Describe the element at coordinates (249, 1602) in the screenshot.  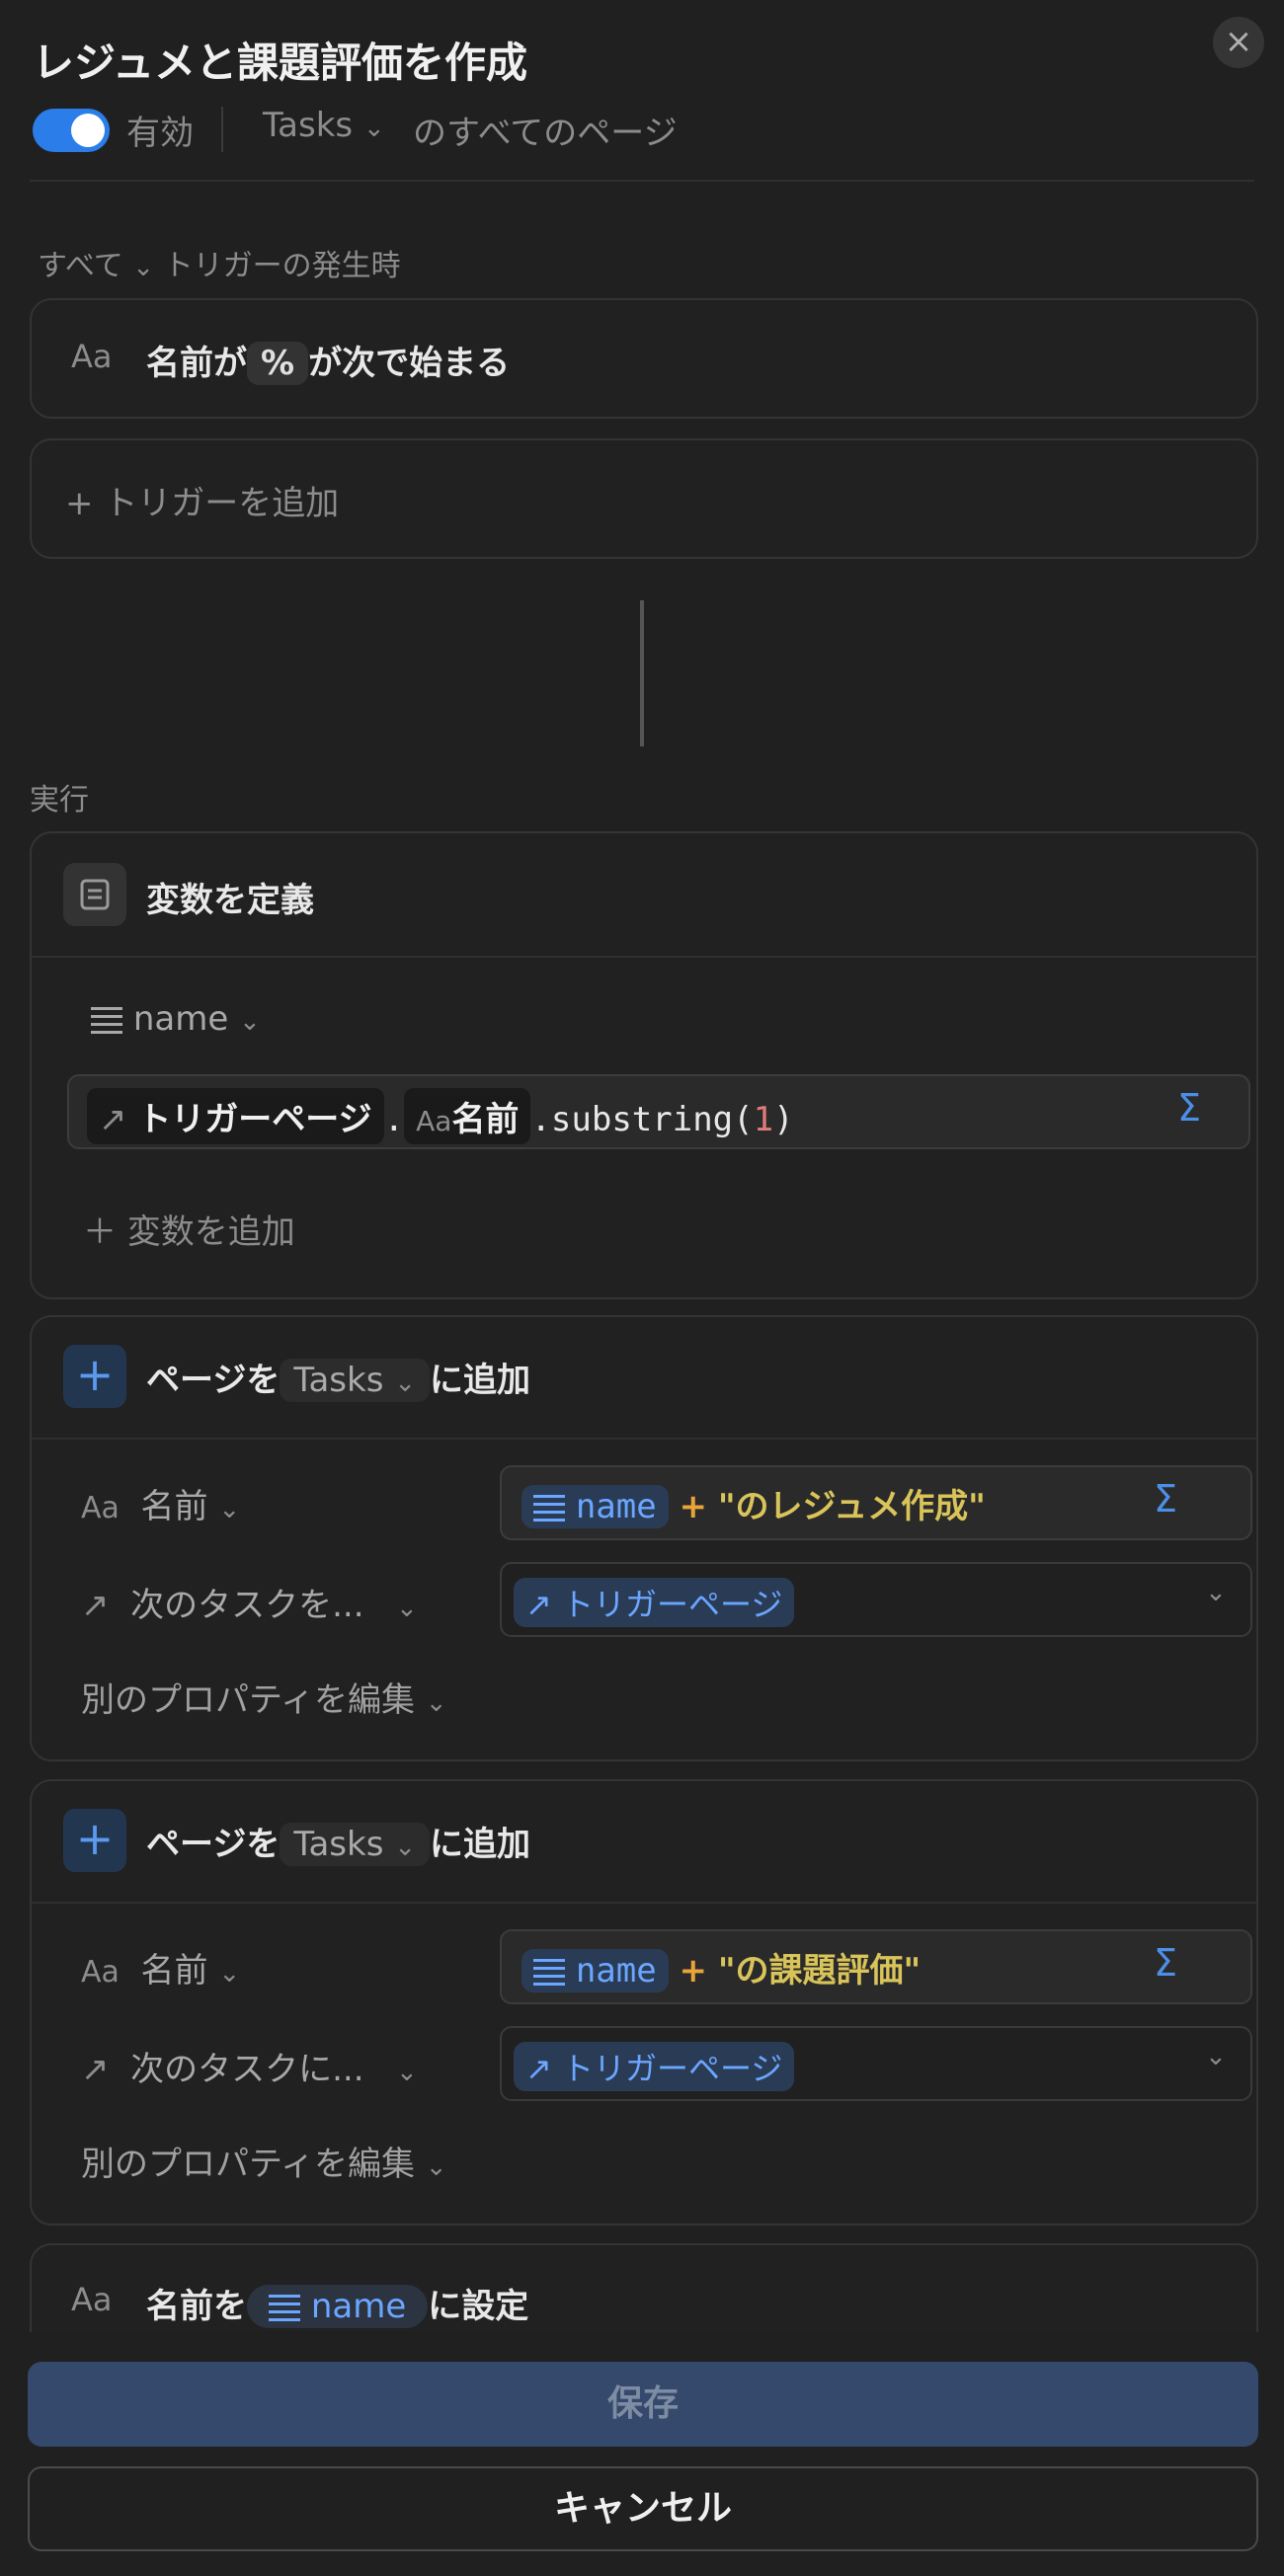
I see `relation-property-selector: ↗ 次のタスクを... ⌄` at that location.